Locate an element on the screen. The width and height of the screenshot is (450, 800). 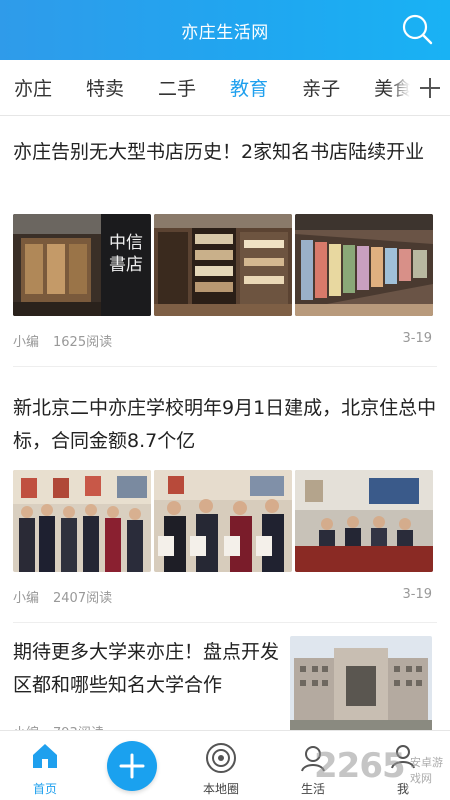
article-title: 新北京二中亦庄学校明年9月1日建成，北京住总中标，合同金额8.7个亿 is located at coordinates (225, 425).